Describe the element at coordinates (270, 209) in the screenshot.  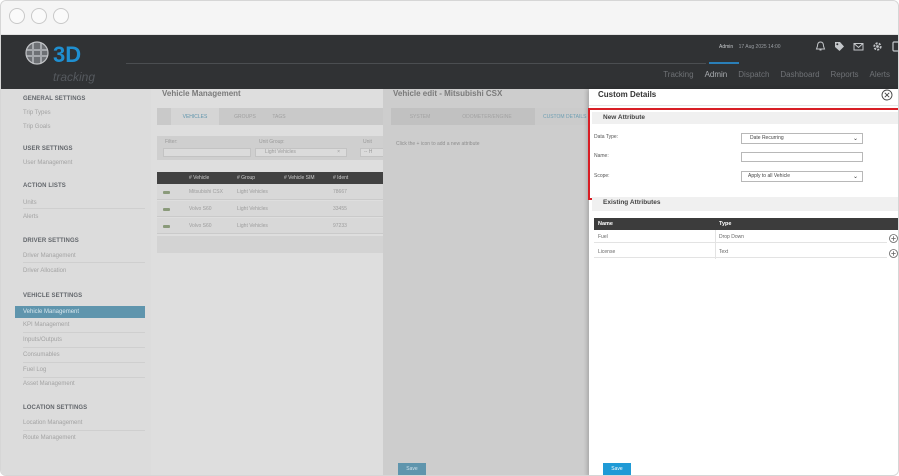
I see `table-row: Volvo S60 Light Vehicles 33455` at that location.